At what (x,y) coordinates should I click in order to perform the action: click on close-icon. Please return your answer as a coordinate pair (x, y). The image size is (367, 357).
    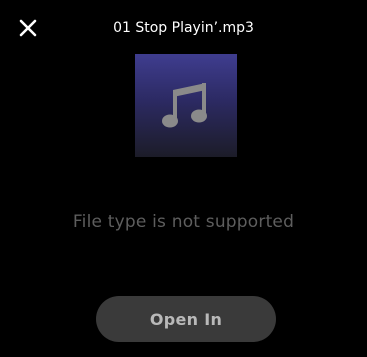
    Looking at the image, I should click on (28, 28).